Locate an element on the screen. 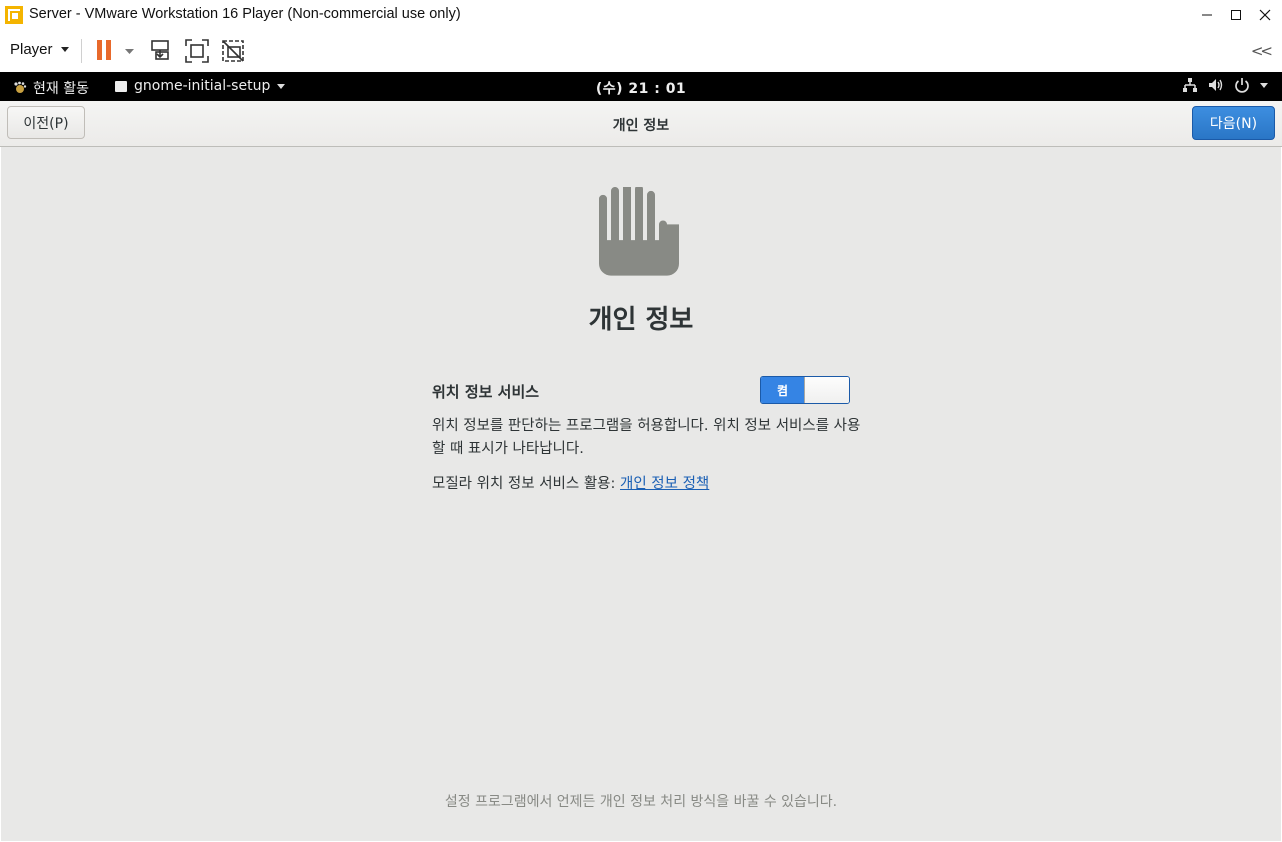  power-icon is located at coordinates (1242, 85).